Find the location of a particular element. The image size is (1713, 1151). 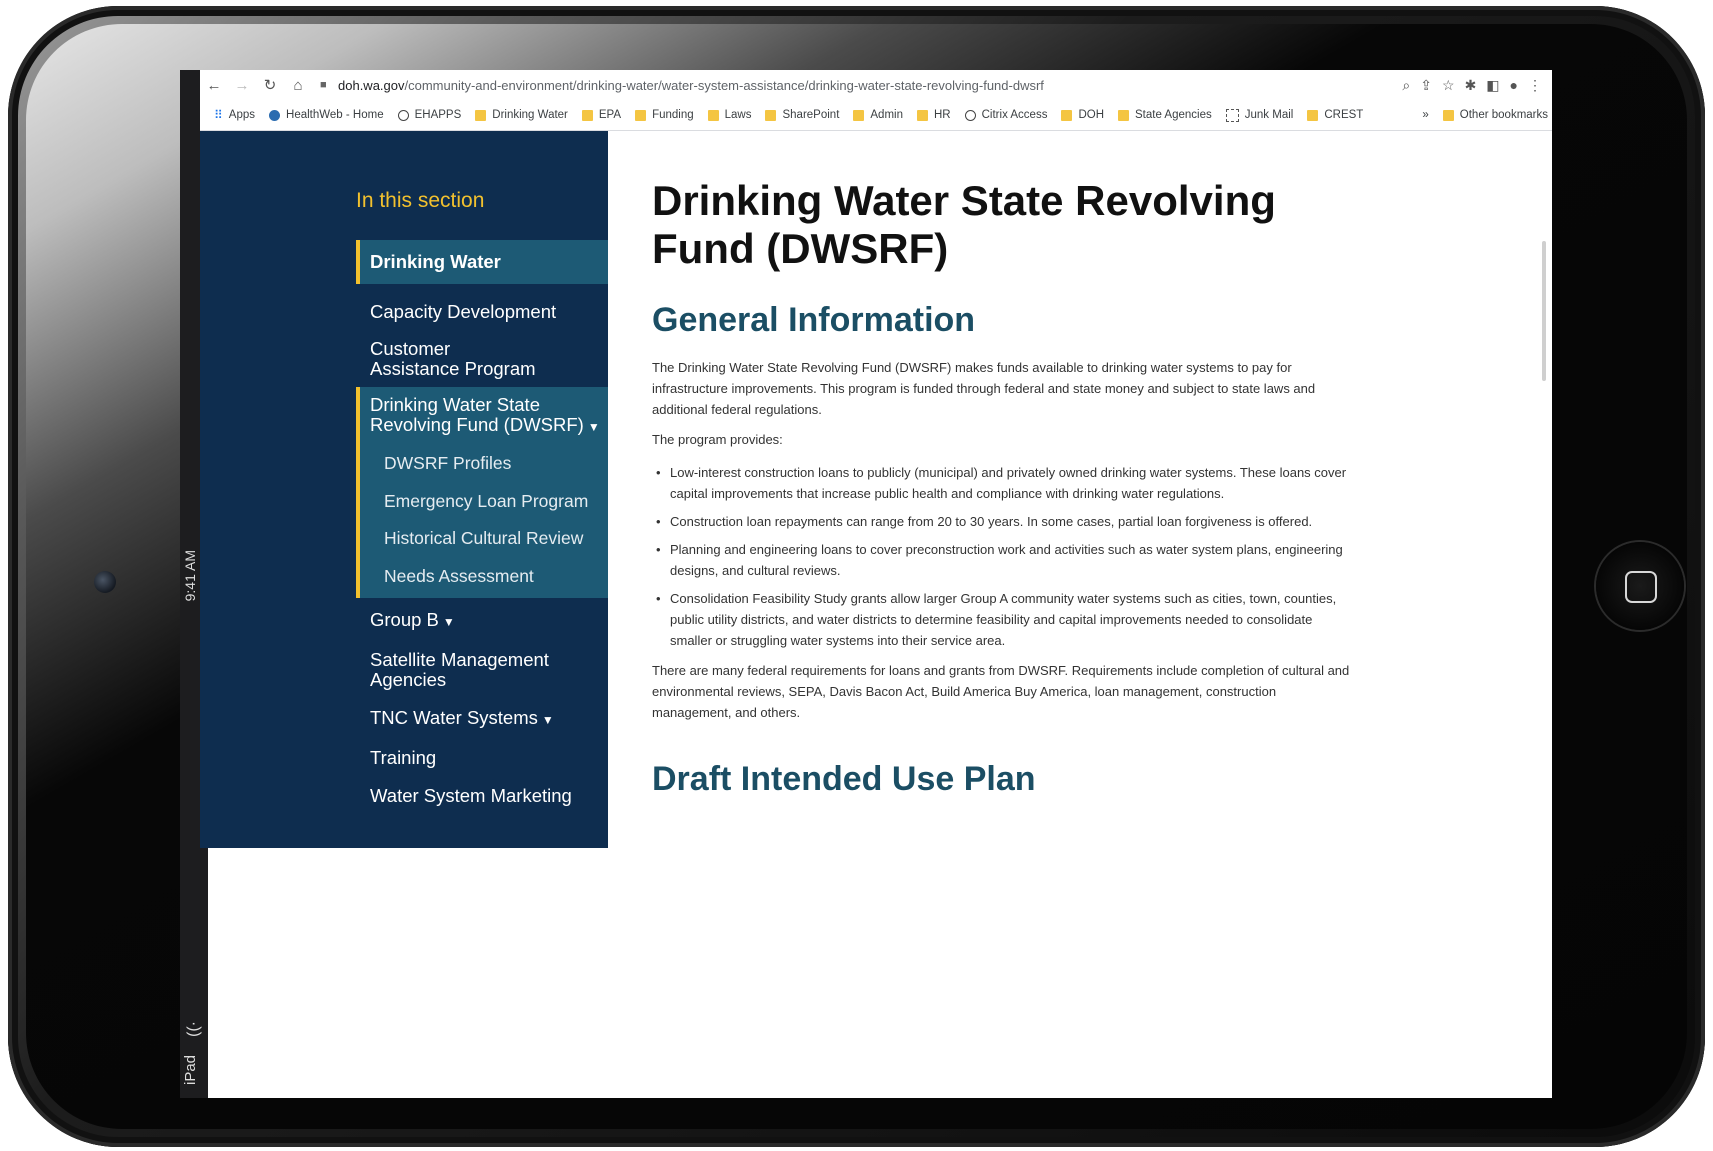

more-bookmarks-button: » is located at coordinates (1425, 115).